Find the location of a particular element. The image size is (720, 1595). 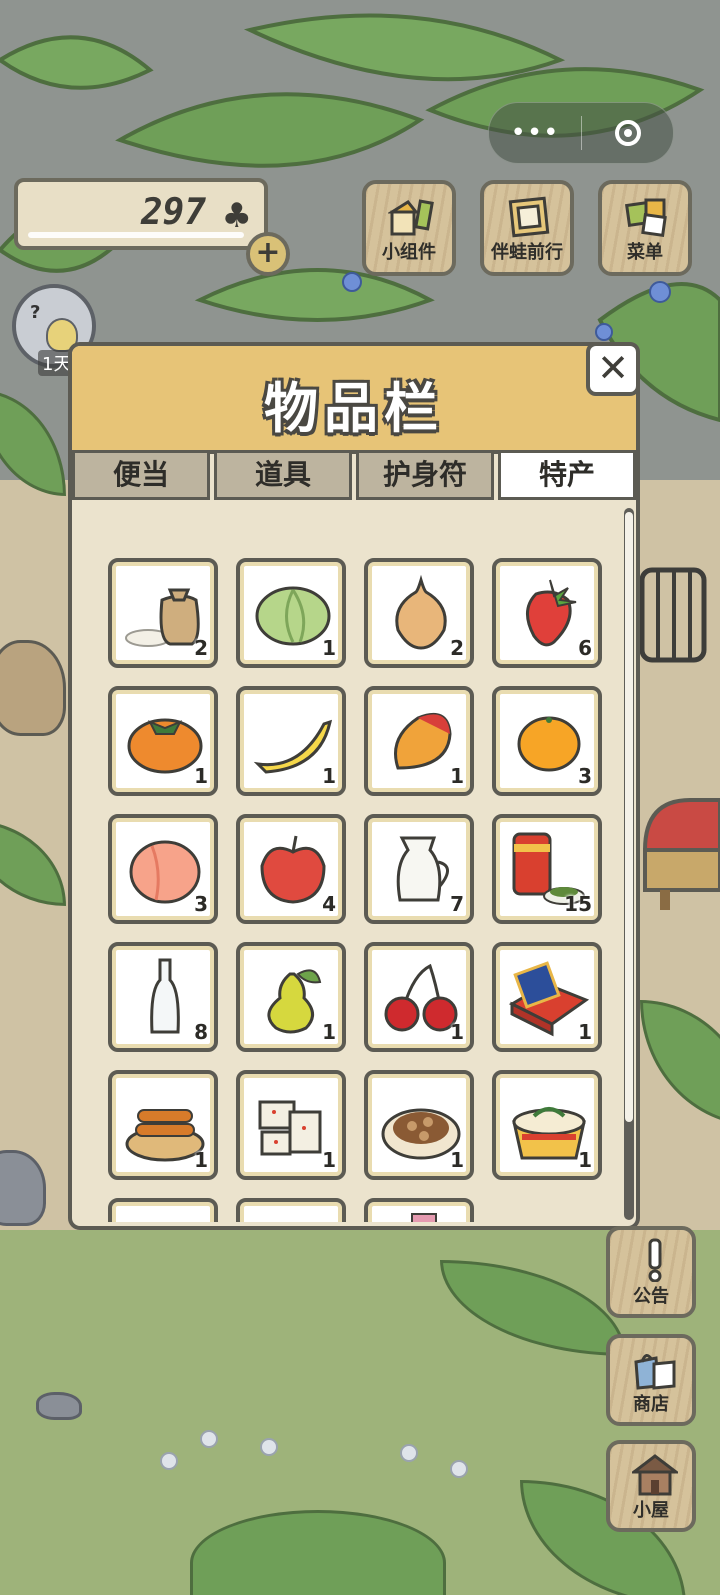

item-icon is located at coordinates (424, 1217).